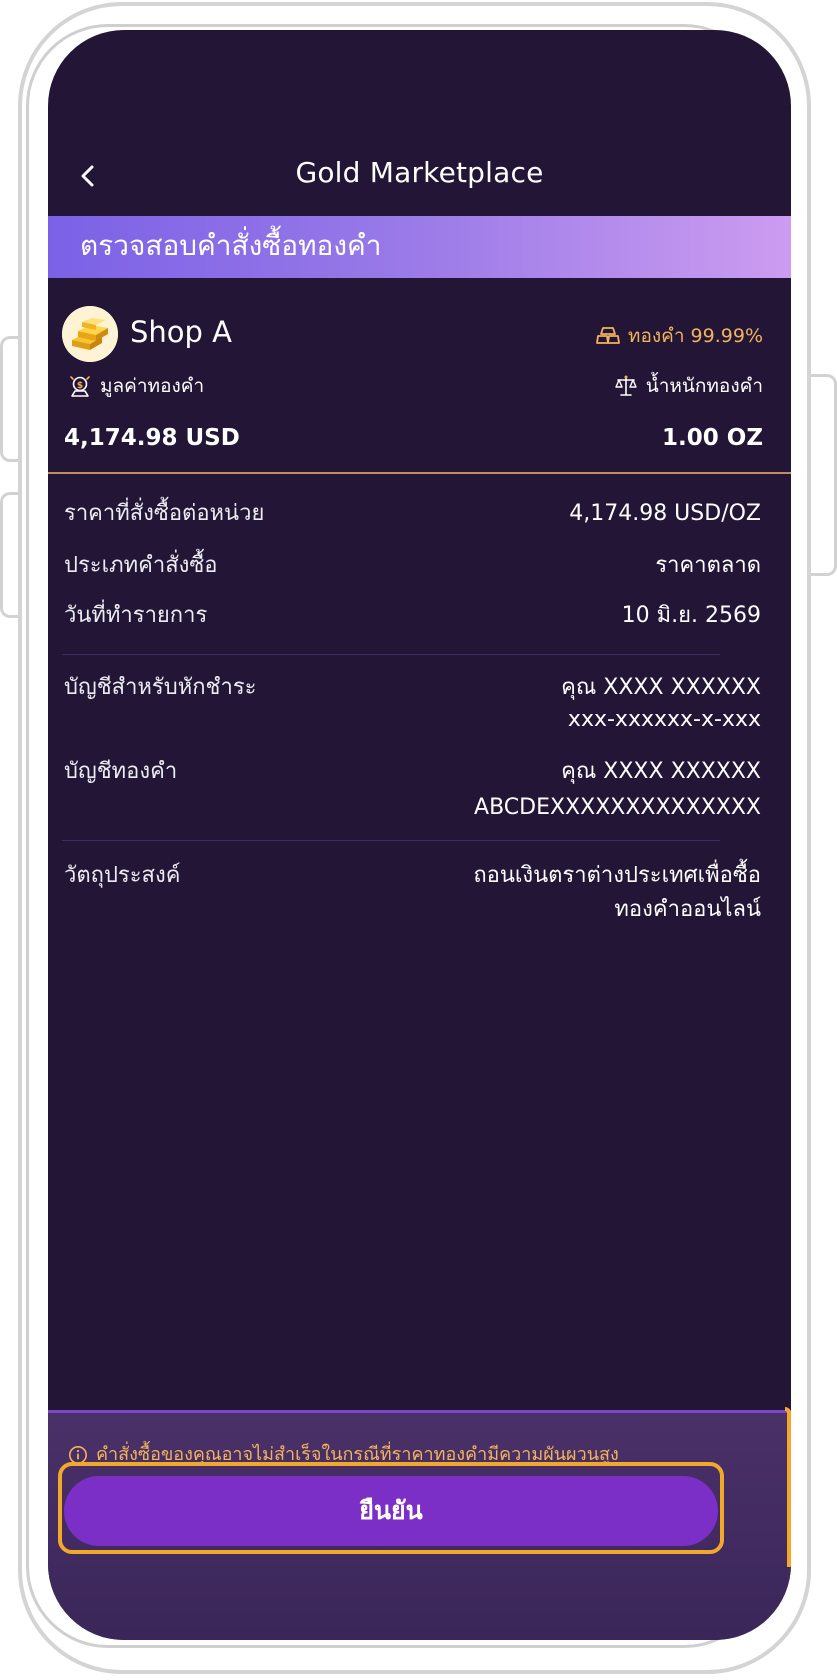  Describe the element at coordinates (687, 909) in the screenshot. I see `purpose-value-line-2: ทองคำออนไลน์` at that location.